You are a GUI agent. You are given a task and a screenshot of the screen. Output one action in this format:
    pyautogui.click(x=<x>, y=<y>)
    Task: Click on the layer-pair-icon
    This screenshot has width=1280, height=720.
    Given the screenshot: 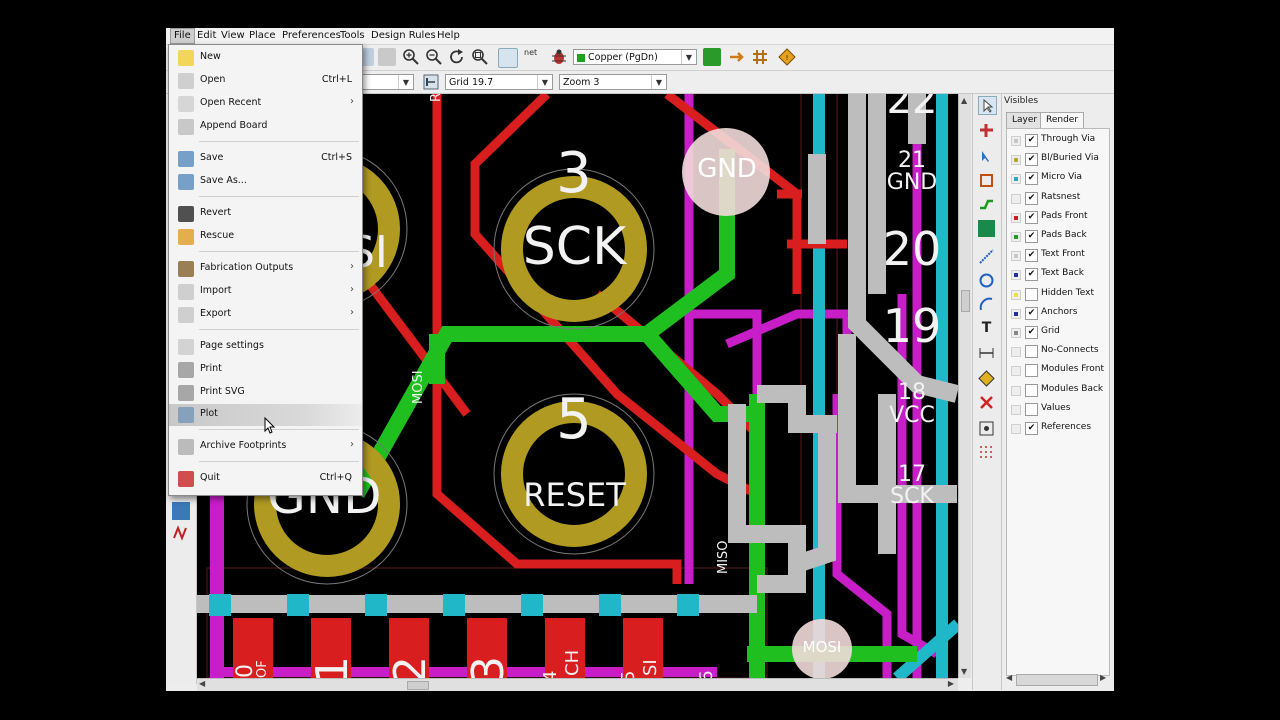 What is the action you would take?
    pyautogui.click(x=712, y=57)
    